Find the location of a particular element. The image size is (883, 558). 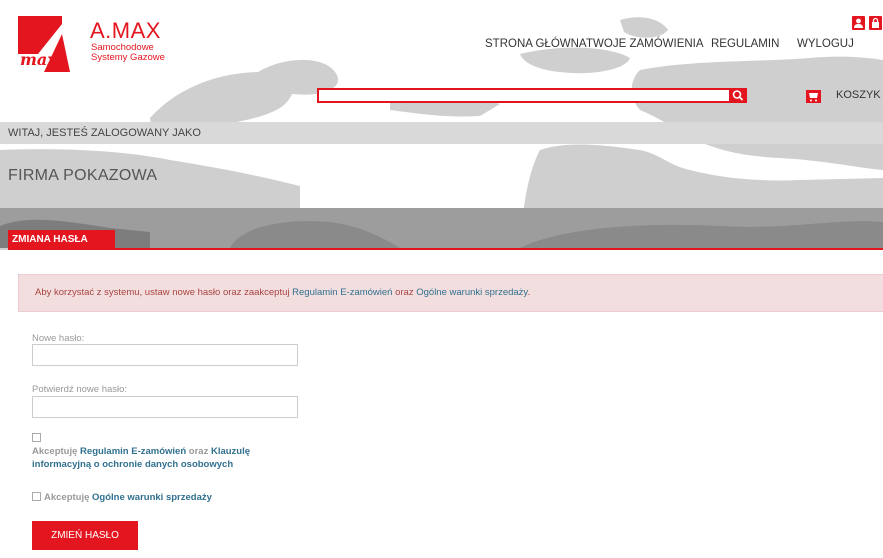

nav-orders: TWOJE ZAMÓWIENIA is located at coordinates (645, 44).